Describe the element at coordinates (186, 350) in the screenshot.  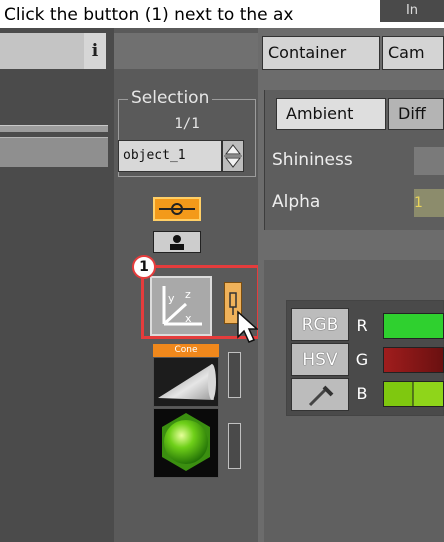
I see `cone-label: Cone` at that location.